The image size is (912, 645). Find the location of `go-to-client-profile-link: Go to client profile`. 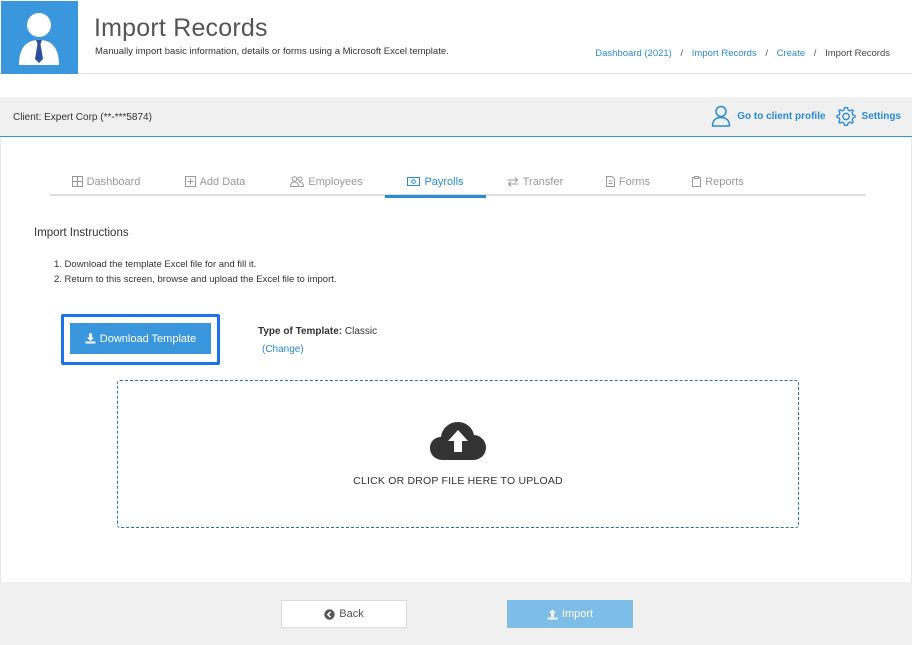

go-to-client-profile-link: Go to client profile is located at coordinates (768, 116).